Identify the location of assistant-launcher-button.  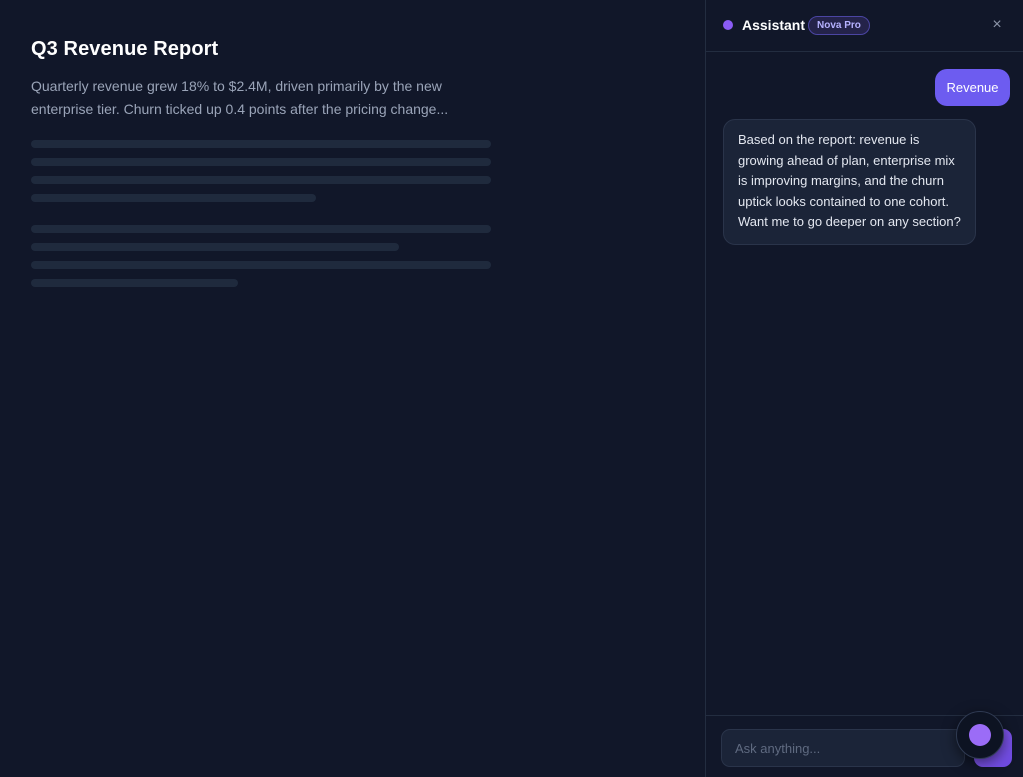
(980, 735).